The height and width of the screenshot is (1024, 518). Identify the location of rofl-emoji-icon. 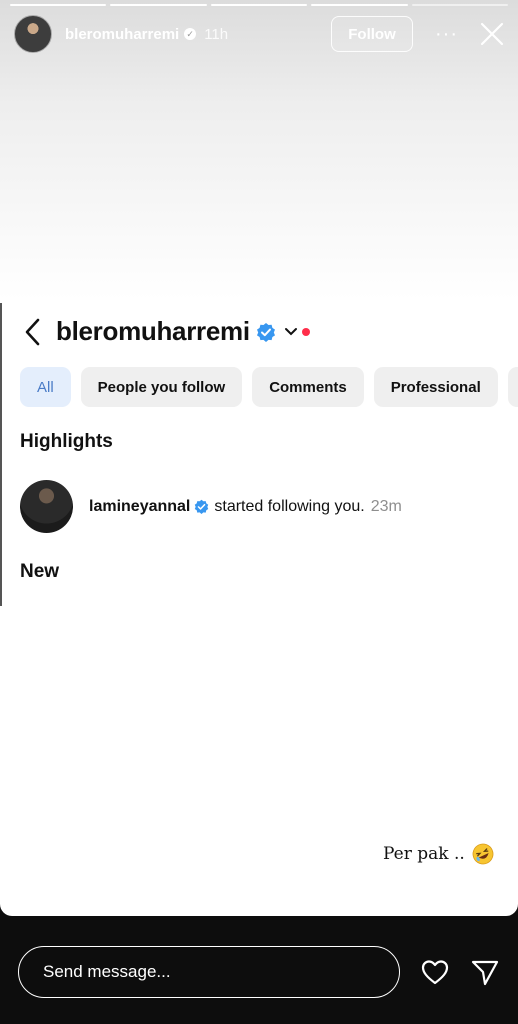
(483, 854).